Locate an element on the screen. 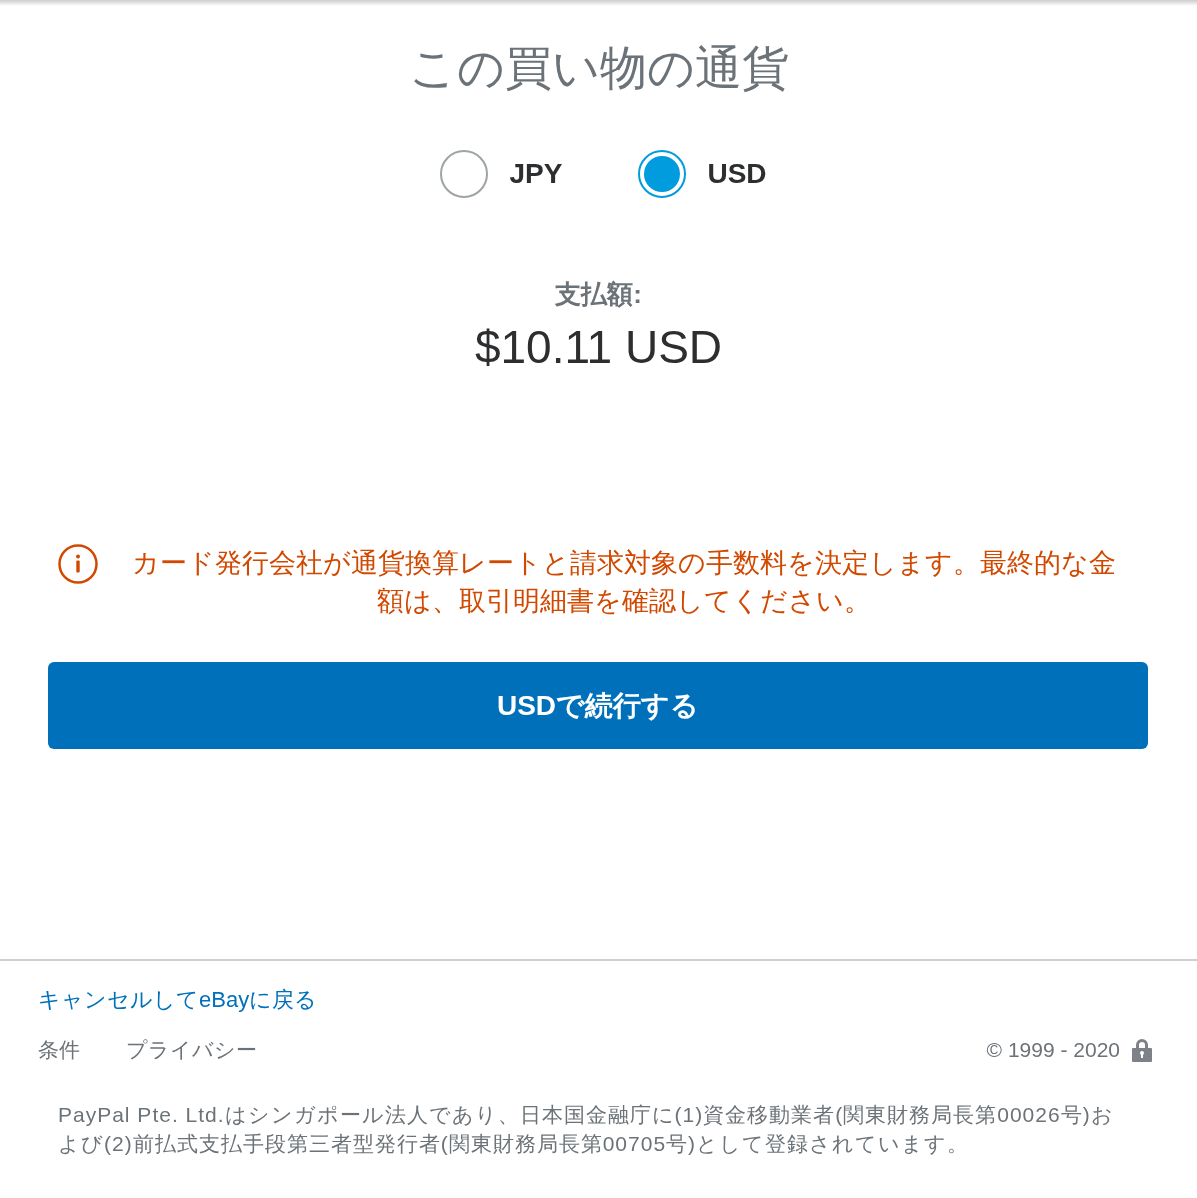  page-title: この買い物の通貨 is located at coordinates (598, 68).